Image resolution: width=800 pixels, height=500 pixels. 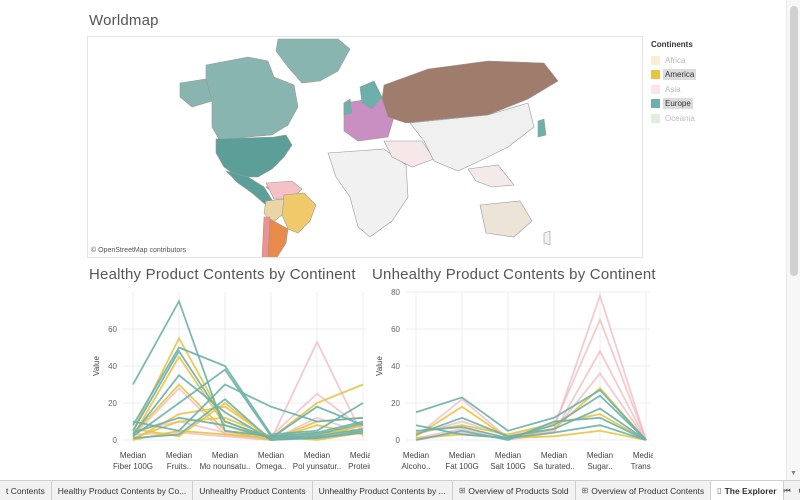 What do you see at coordinates (225, 466) in the screenshot?
I see `x-category-label: Mo nounsatu..` at bounding box center [225, 466].